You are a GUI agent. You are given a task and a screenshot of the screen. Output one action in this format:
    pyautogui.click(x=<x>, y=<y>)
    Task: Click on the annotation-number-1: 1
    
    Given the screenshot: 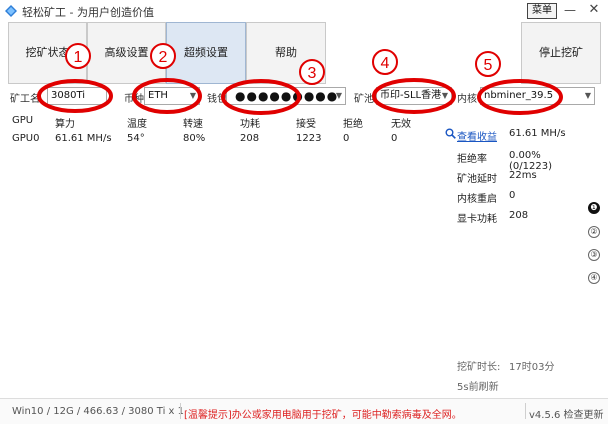 What is the action you would take?
    pyautogui.click(x=78, y=57)
    